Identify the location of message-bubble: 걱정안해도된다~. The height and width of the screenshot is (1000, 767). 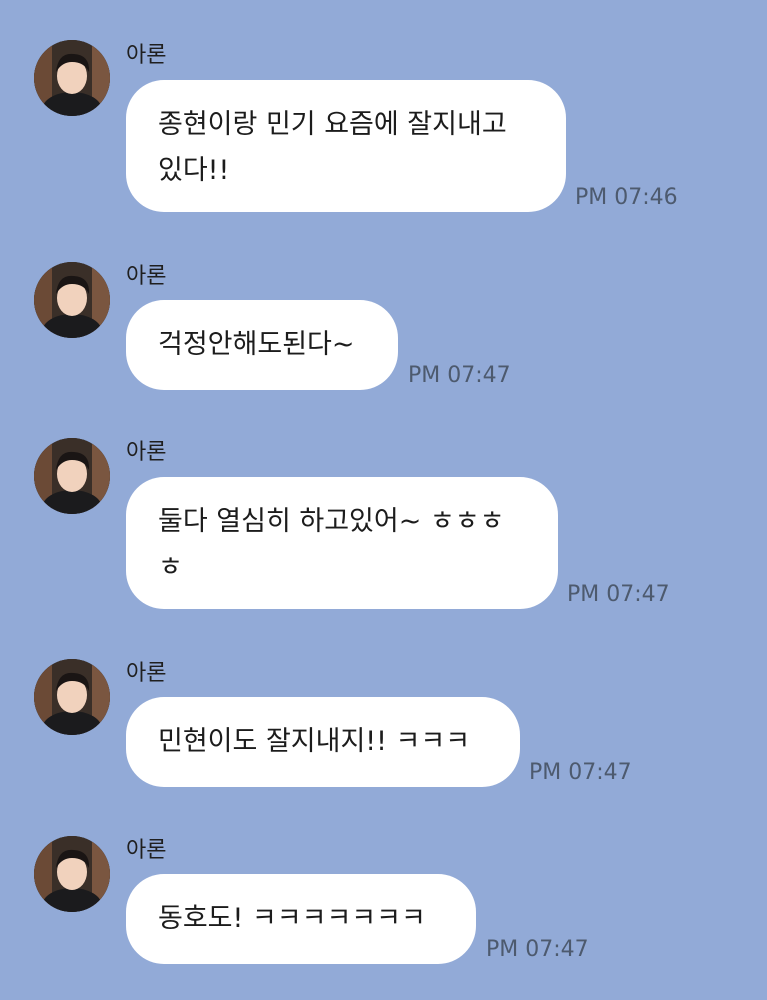
(262, 345).